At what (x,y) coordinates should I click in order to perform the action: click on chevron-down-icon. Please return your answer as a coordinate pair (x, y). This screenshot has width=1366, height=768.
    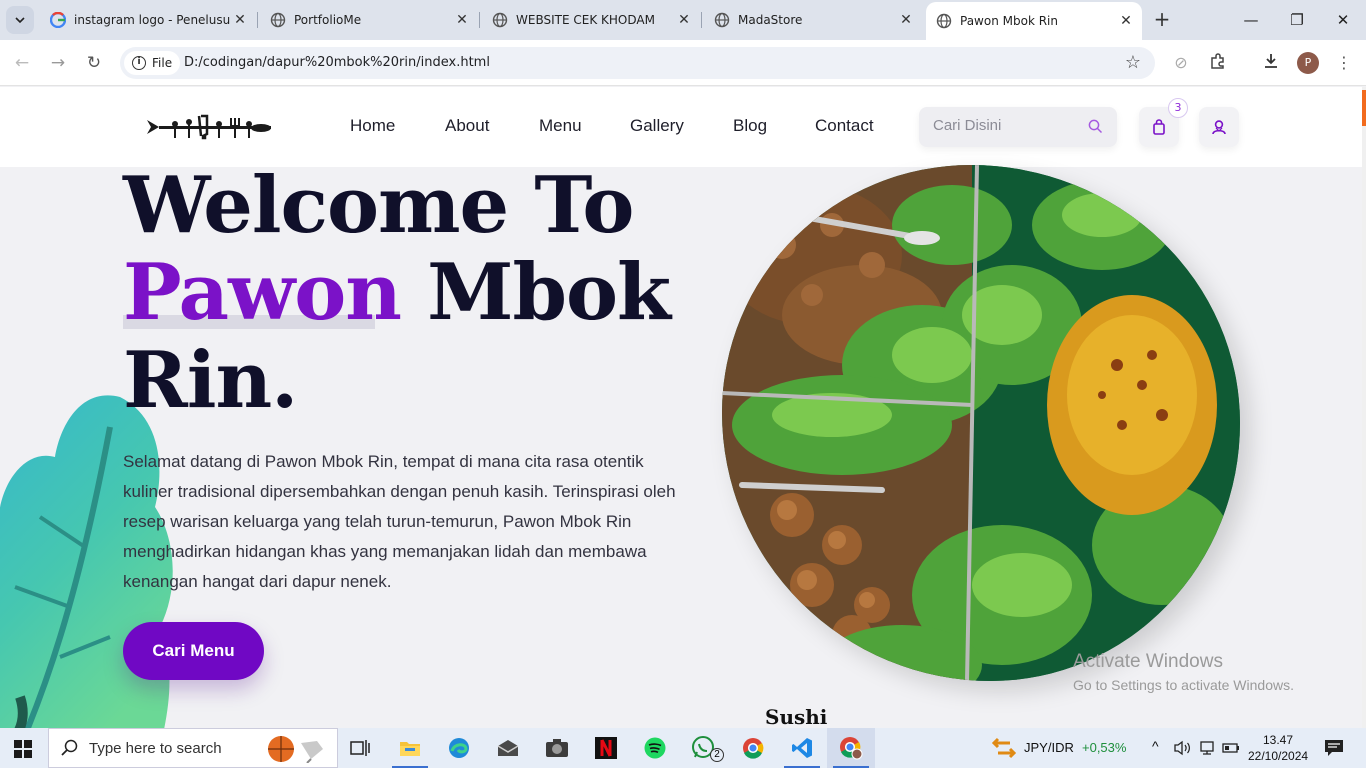
    Looking at the image, I should click on (20, 20).